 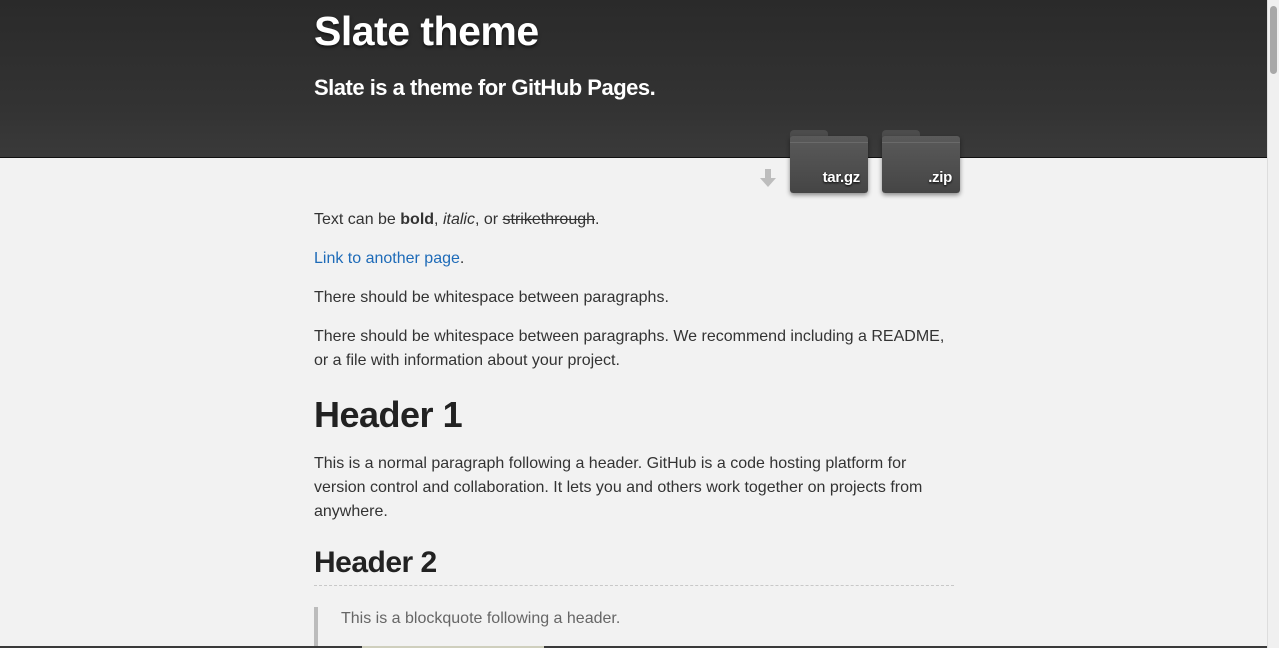 I want to click on italic-text: italic, so click(x=458, y=219).